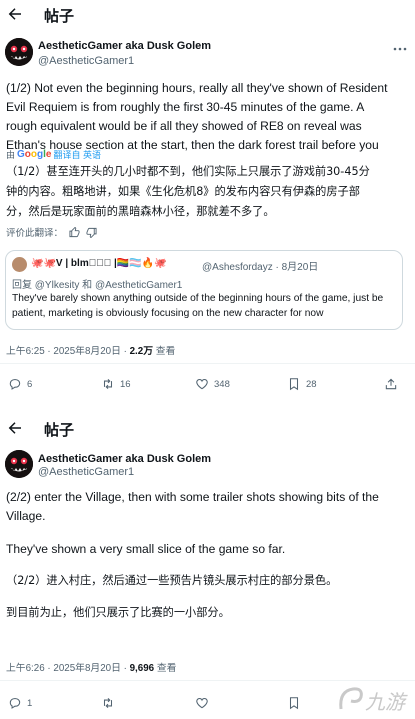  I want to click on bookmark-count: 28, so click(311, 384).